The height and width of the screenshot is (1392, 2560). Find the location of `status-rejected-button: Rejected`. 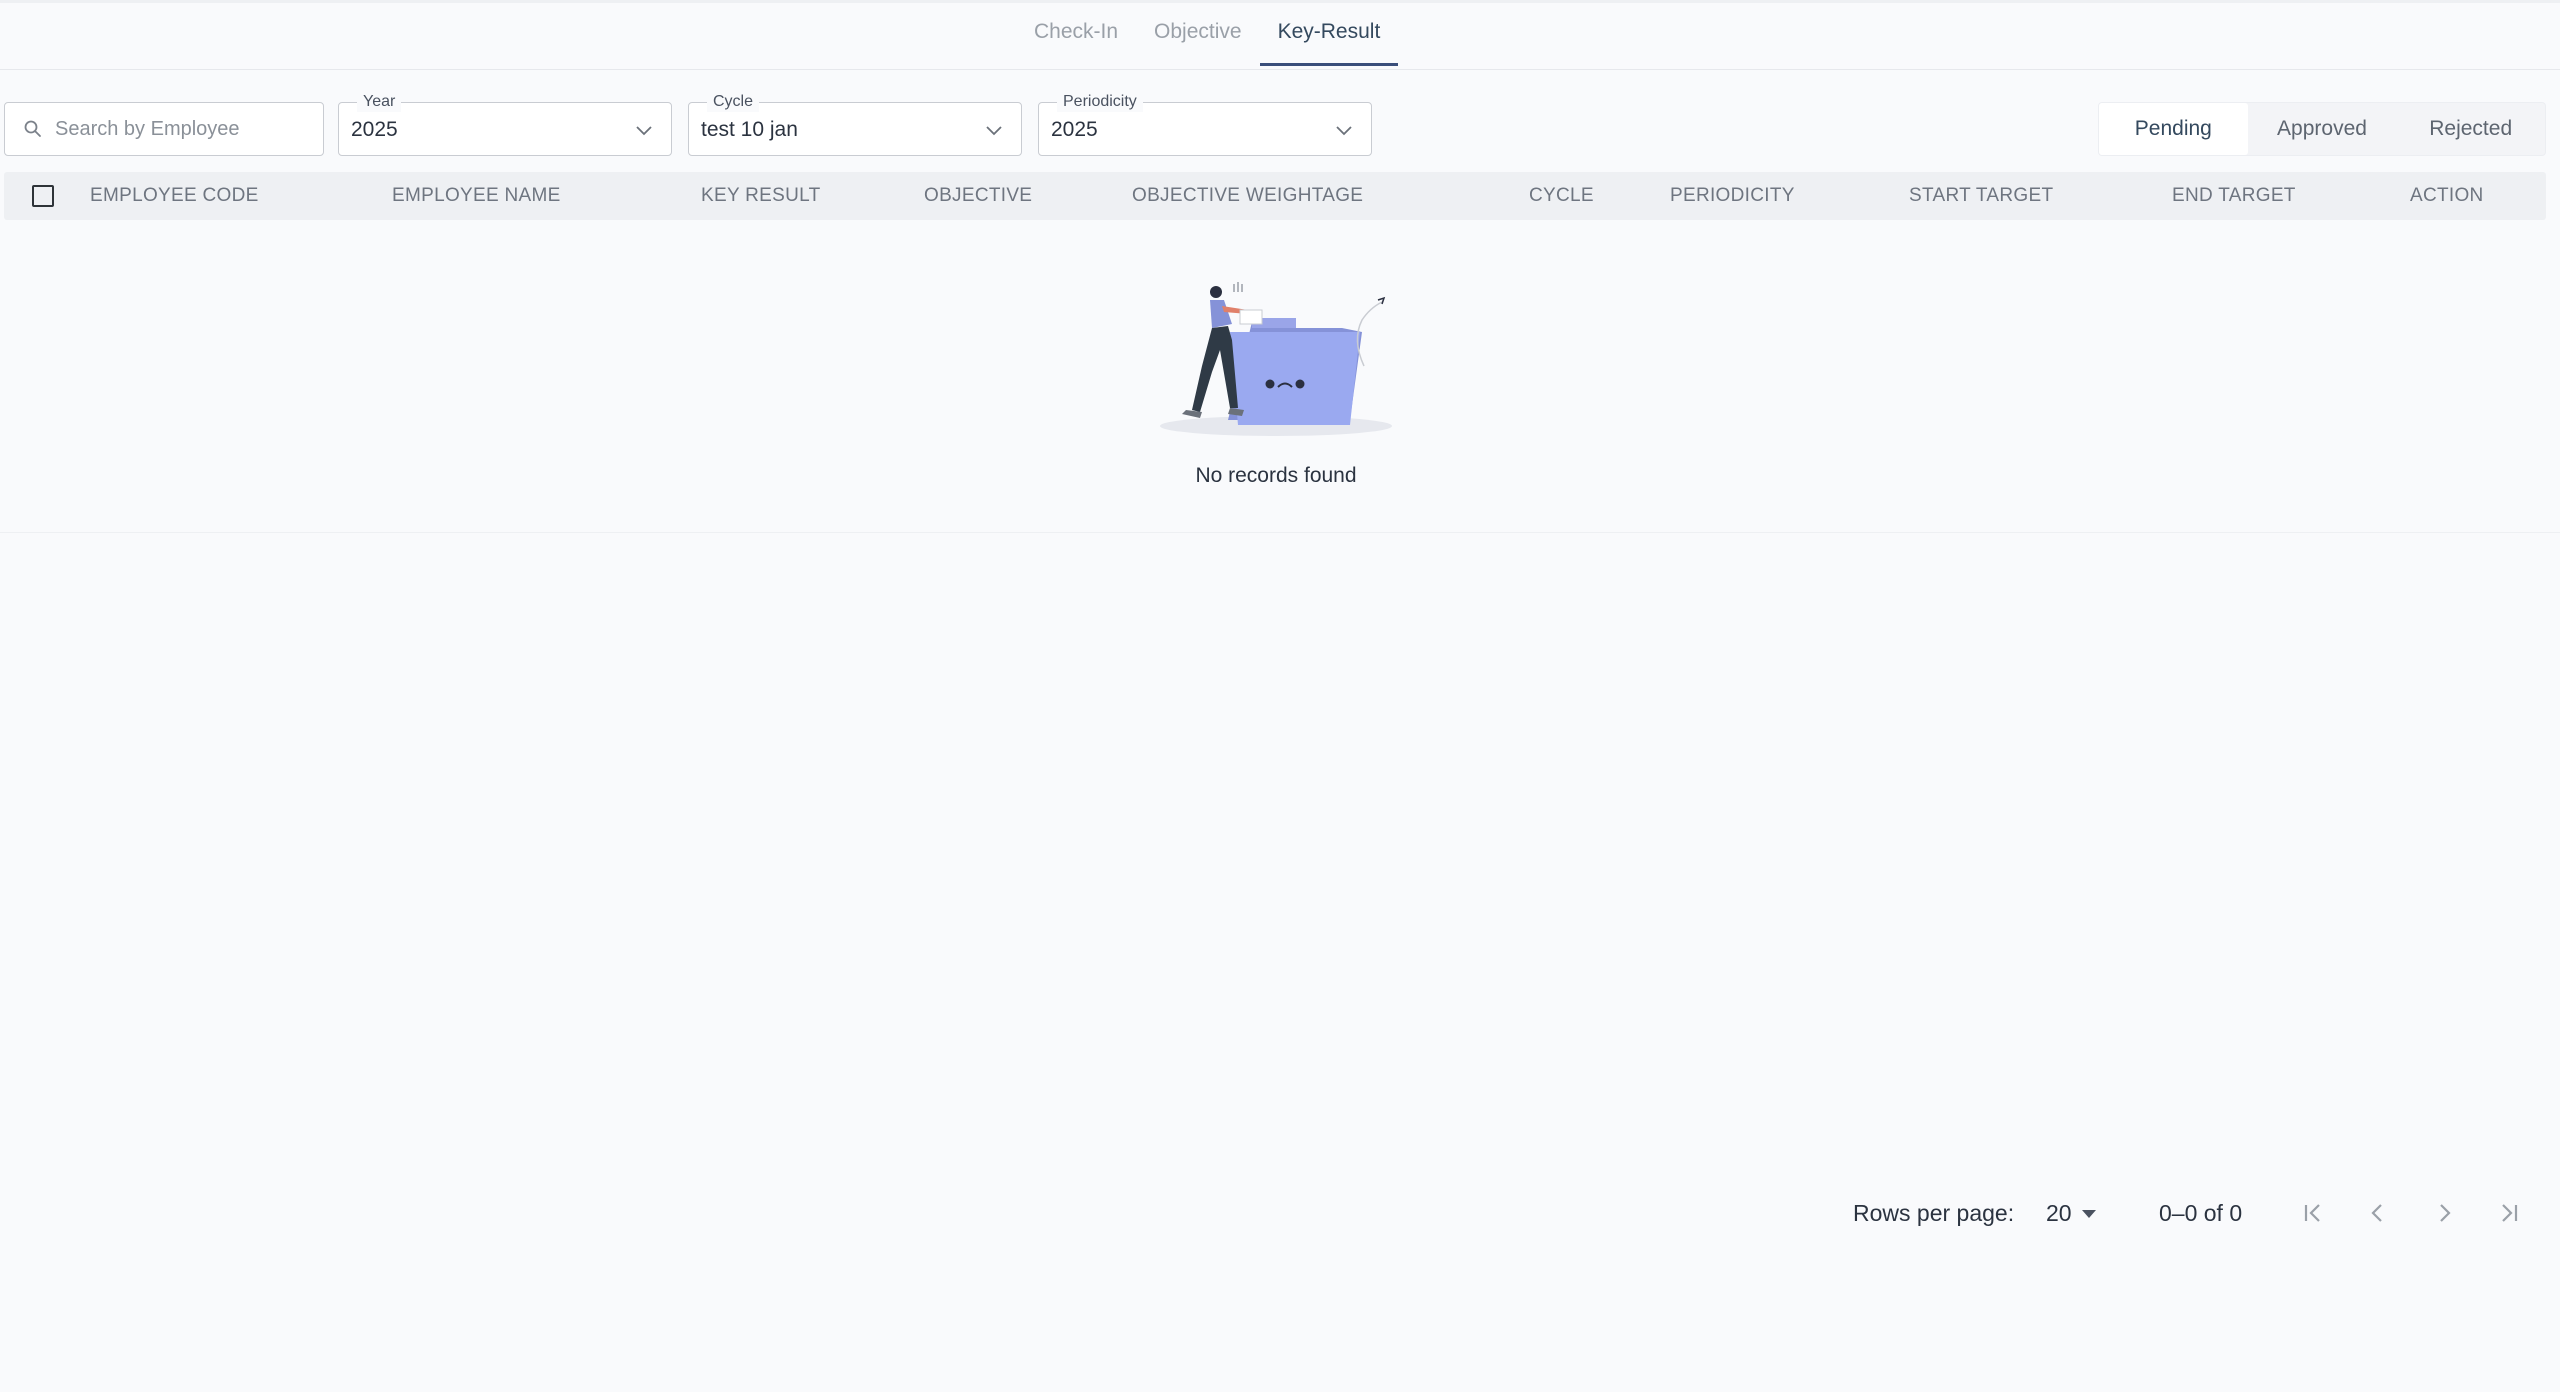

status-rejected-button: Rejected is located at coordinates (2470, 129).